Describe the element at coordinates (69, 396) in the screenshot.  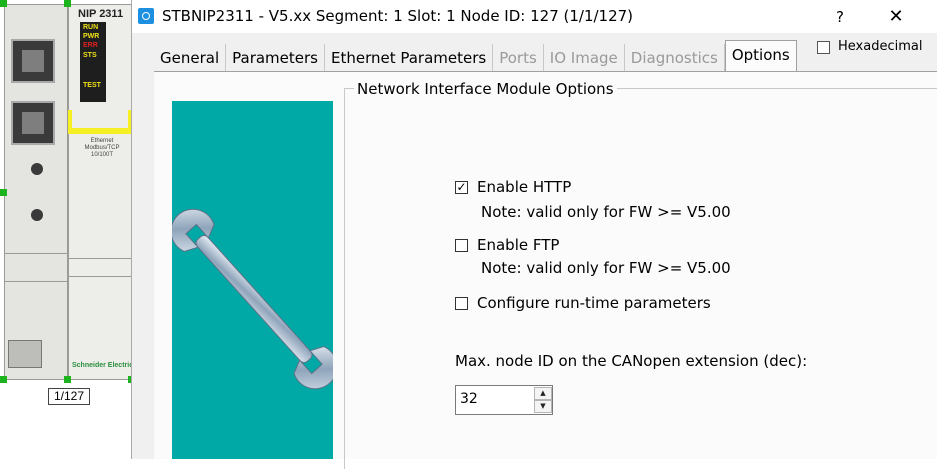
I see `slot-address-label: 1/127` at that location.